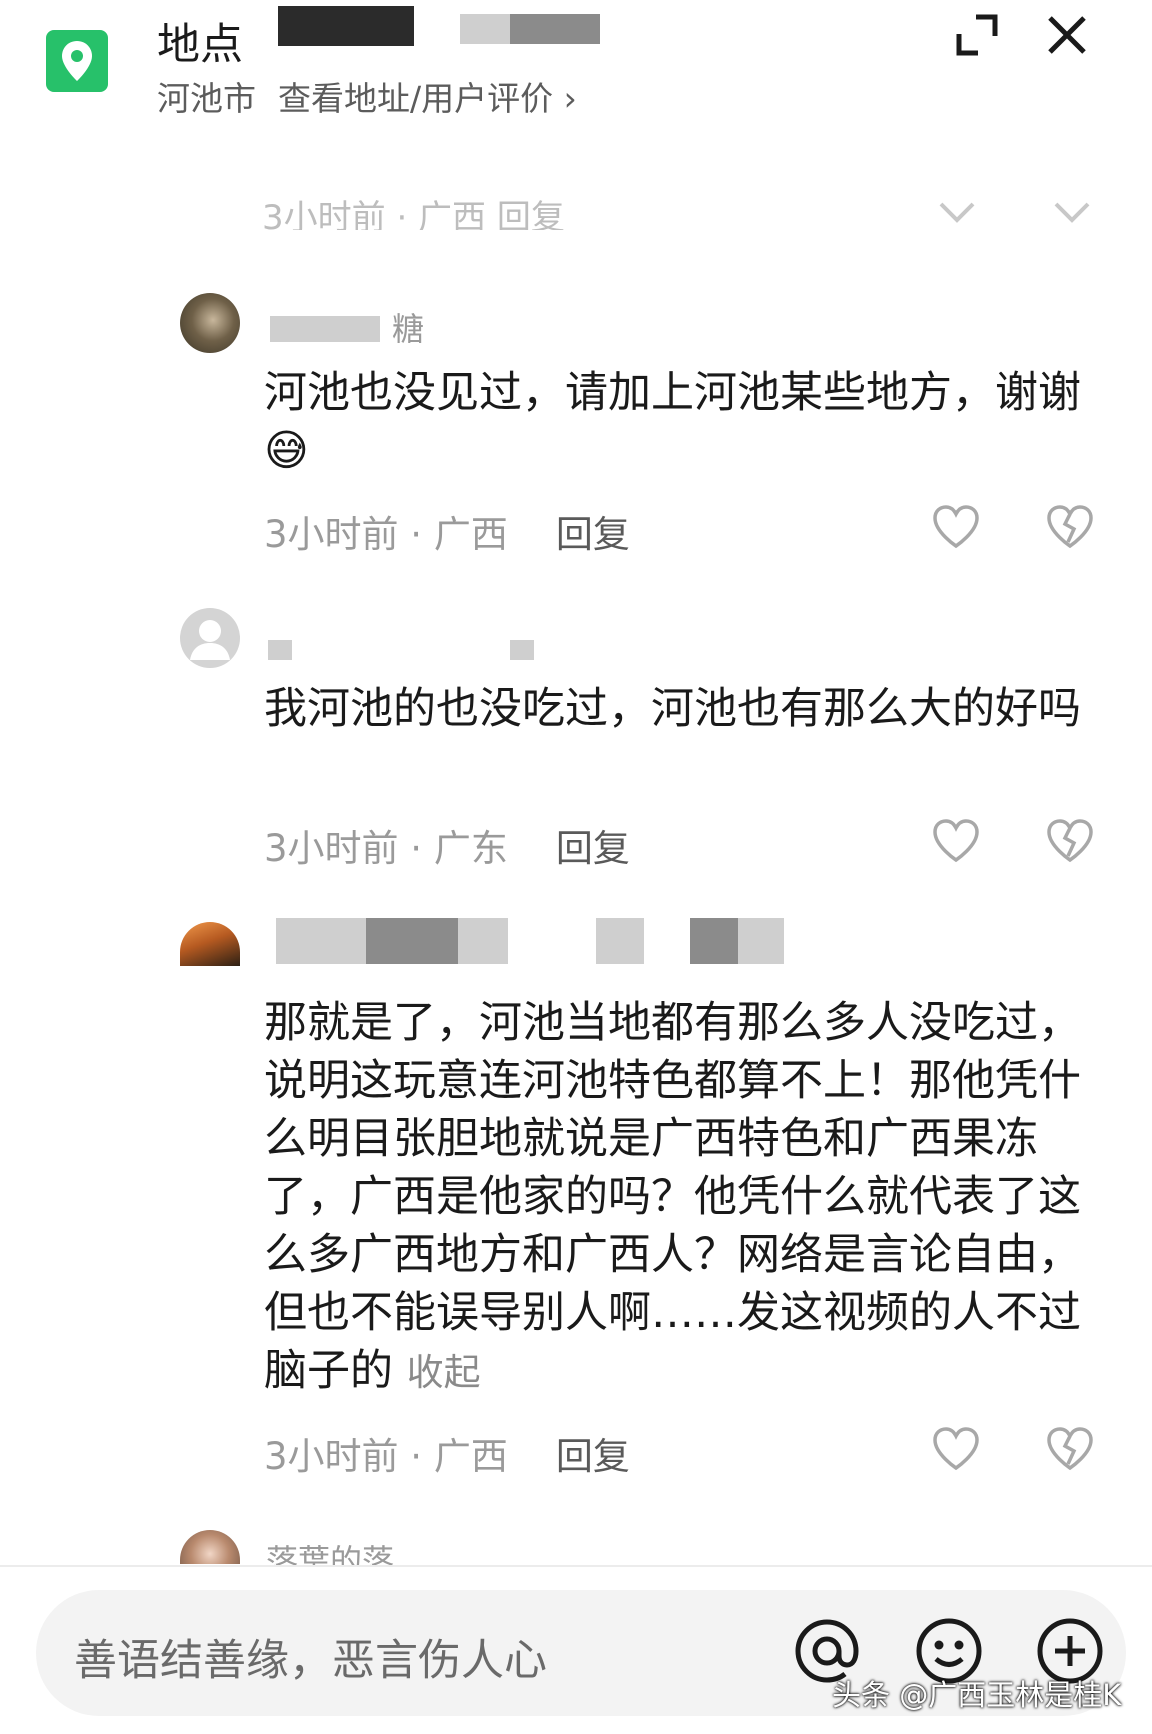  What do you see at coordinates (427, 98) in the screenshot?
I see `address-review-link: 查看地址/用户评价 ›` at bounding box center [427, 98].